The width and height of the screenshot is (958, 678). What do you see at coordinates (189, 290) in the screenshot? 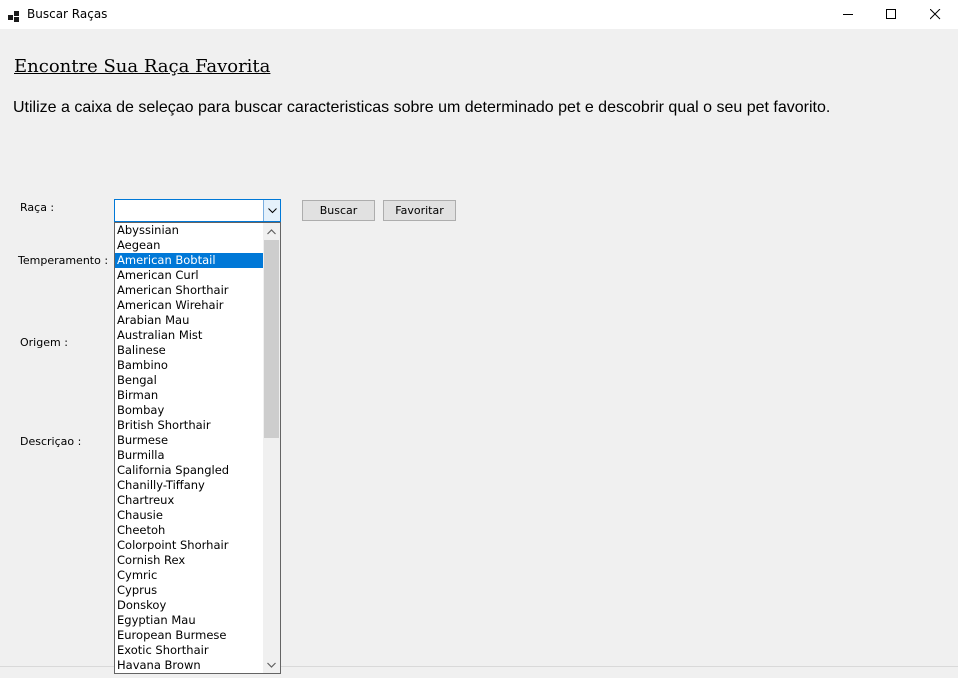
I see `dropdown-item: American Shorthair` at bounding box center [189, 290].